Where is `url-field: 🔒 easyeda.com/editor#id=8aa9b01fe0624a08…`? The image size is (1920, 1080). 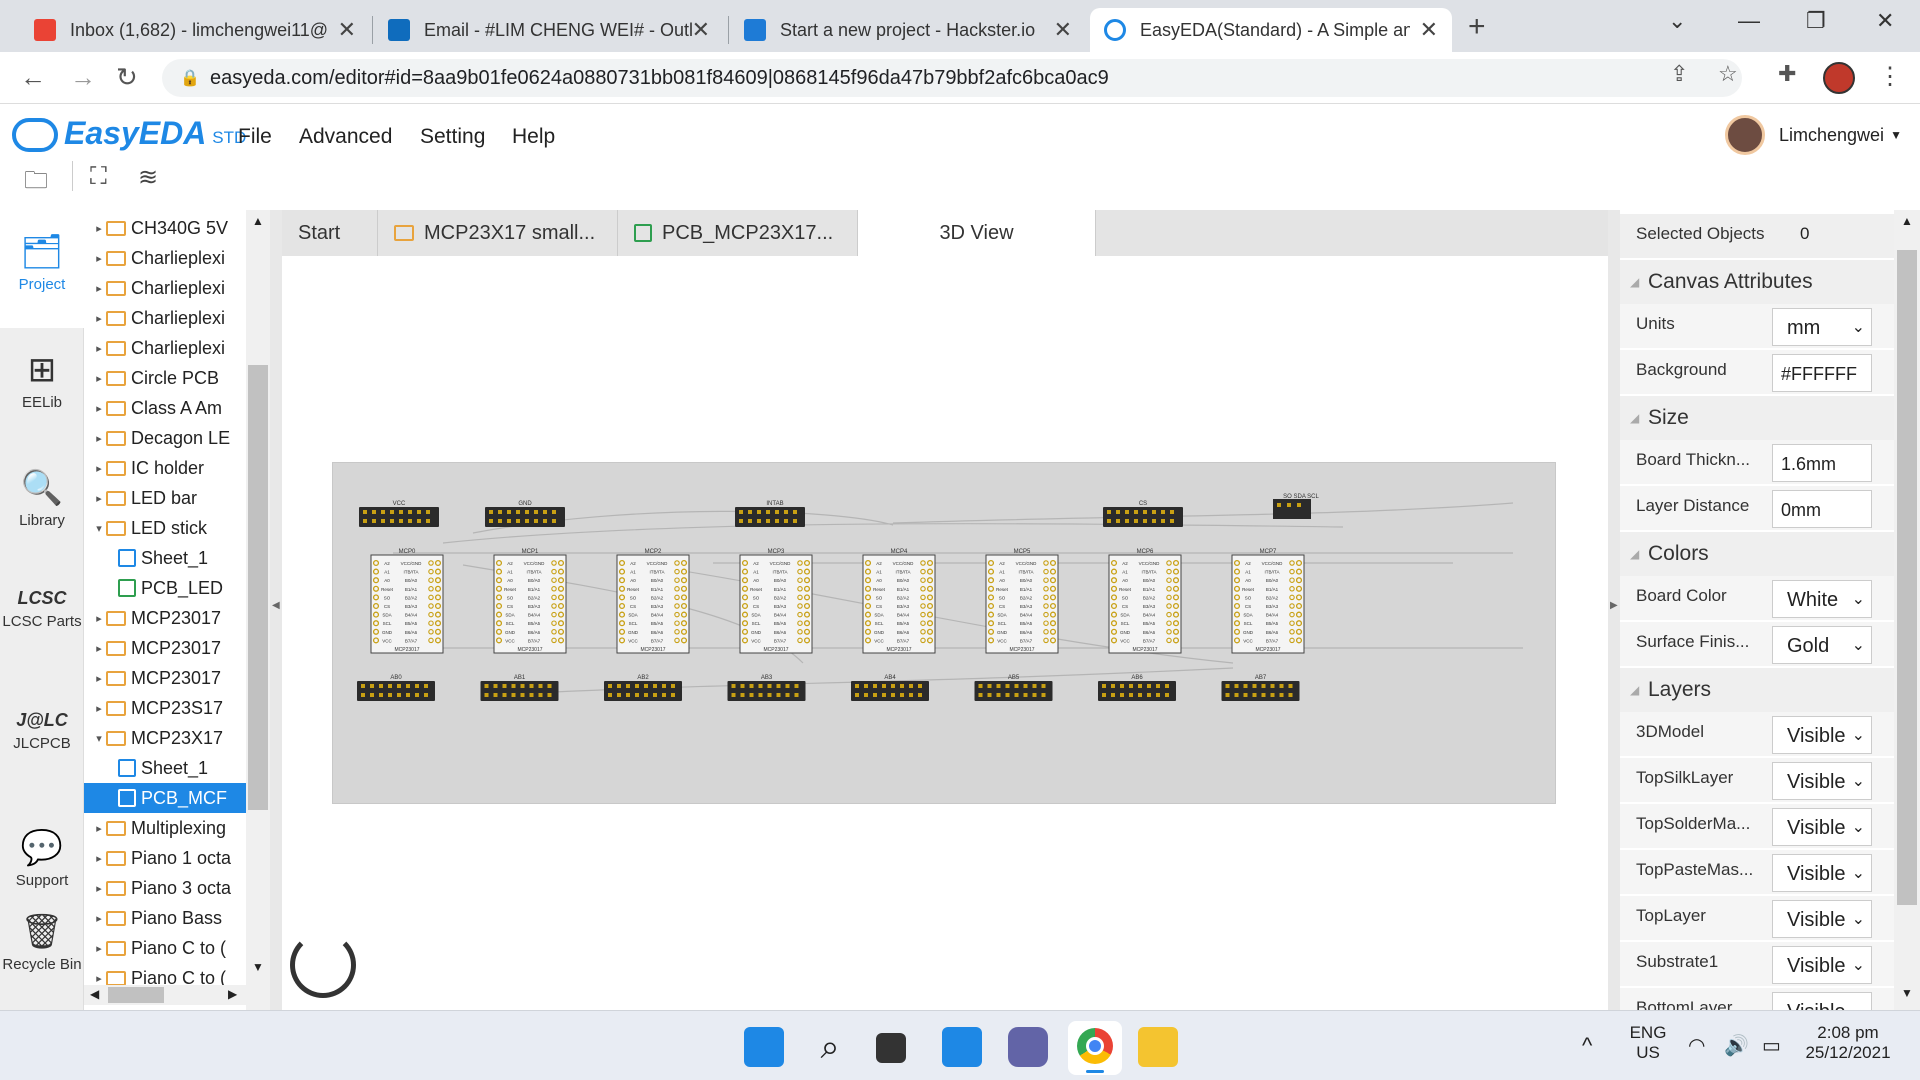 url-field: 🔒 easyeda.com/editor#id=8aa9b01fe0624a08… is located at coordinates (952, 78).